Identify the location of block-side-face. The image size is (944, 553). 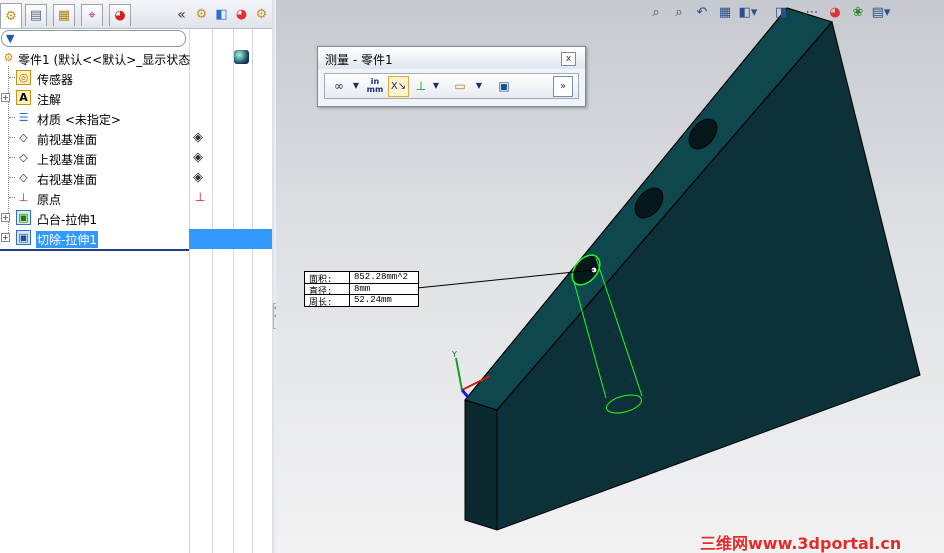
(481, 465).